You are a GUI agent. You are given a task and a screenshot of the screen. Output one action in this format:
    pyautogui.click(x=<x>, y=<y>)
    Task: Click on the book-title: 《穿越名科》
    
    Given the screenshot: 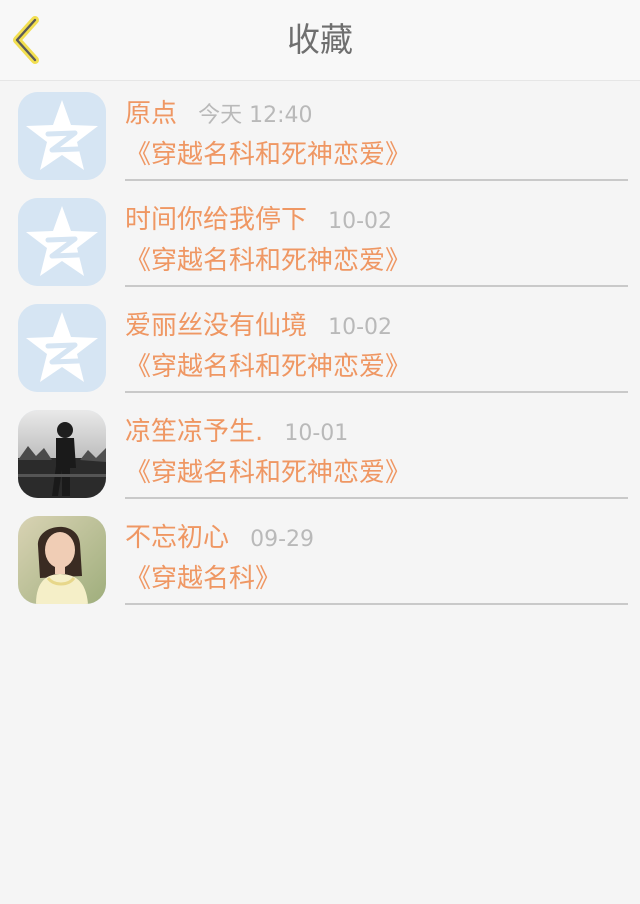 What is the action you would take?
    pyautogui.click(x=203, y=579)
    